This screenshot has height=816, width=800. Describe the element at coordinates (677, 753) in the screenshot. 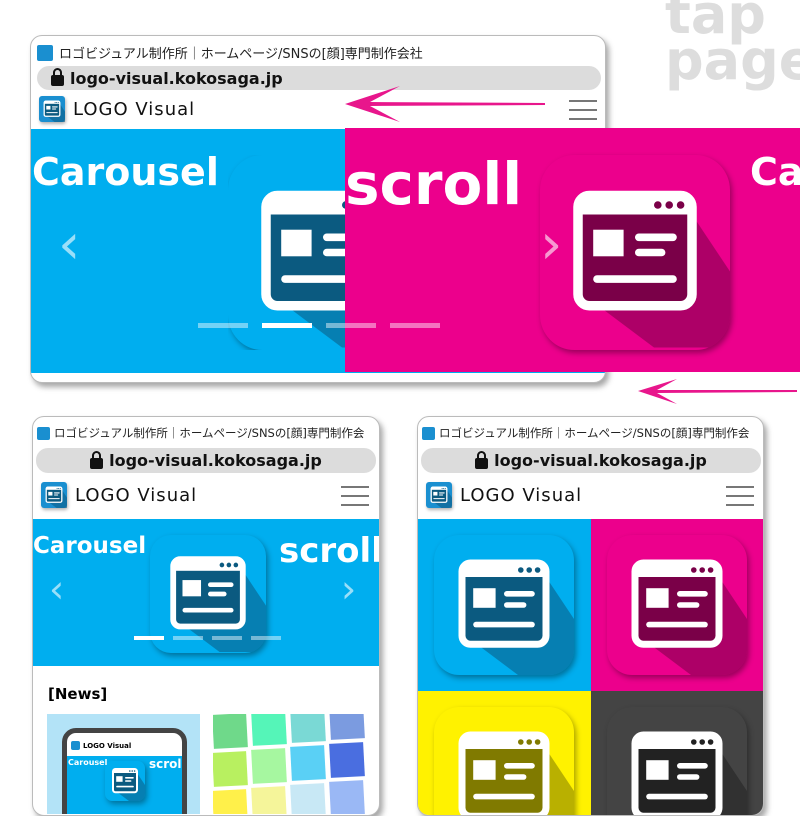

I see `grid-cell-black` at that location.